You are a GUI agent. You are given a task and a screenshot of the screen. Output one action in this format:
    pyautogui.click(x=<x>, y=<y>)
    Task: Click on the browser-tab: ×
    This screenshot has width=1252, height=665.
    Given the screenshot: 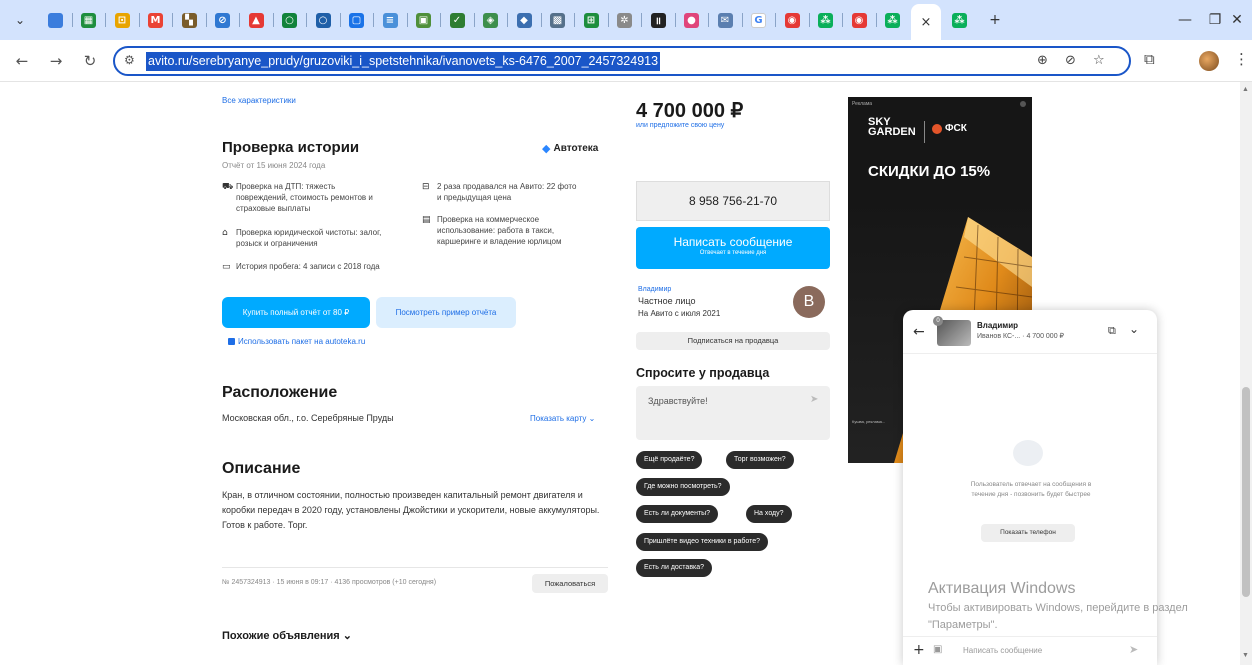 What is the action you would take?
    pyautogui.click(x=926, y=22)
    